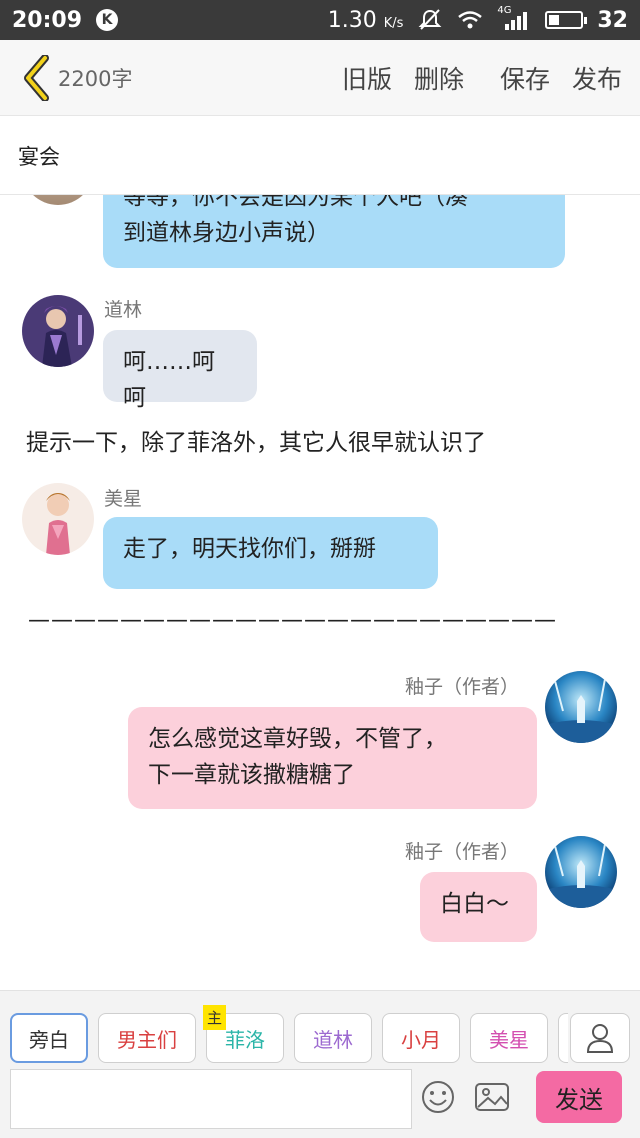  What do you see at coordinates (123, 310) in the screenshot?
I see `speaker-name: 道林` at bounding box center [123, 310].